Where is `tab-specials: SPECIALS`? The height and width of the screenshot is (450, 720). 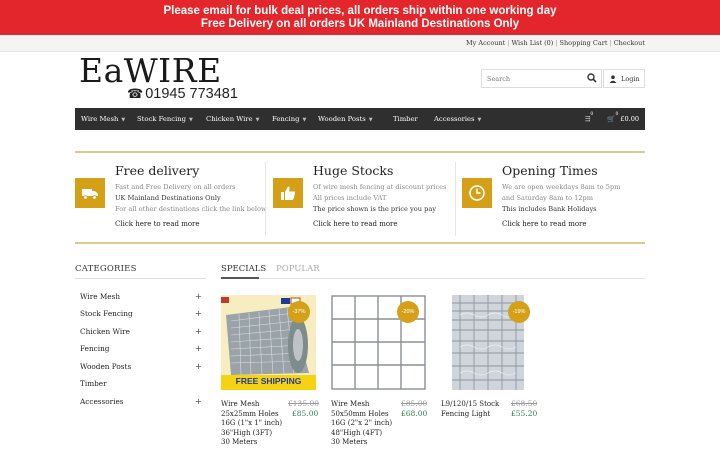 tab-specials: SPECIALS is located at coordinates (243, 269).